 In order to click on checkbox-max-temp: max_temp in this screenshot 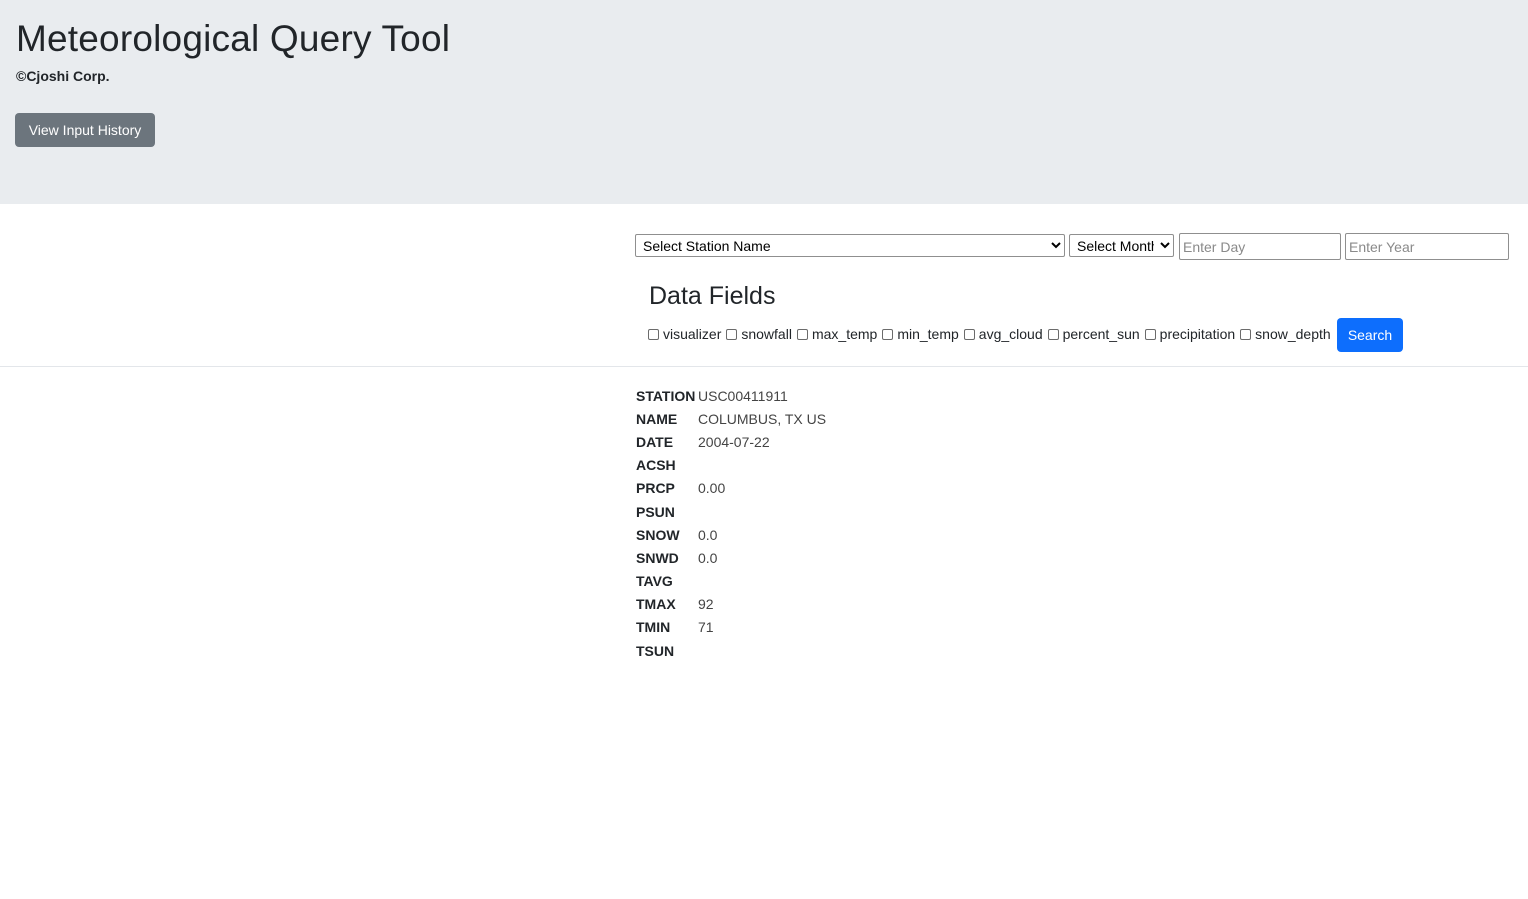, I will do `click(839, 334)`.